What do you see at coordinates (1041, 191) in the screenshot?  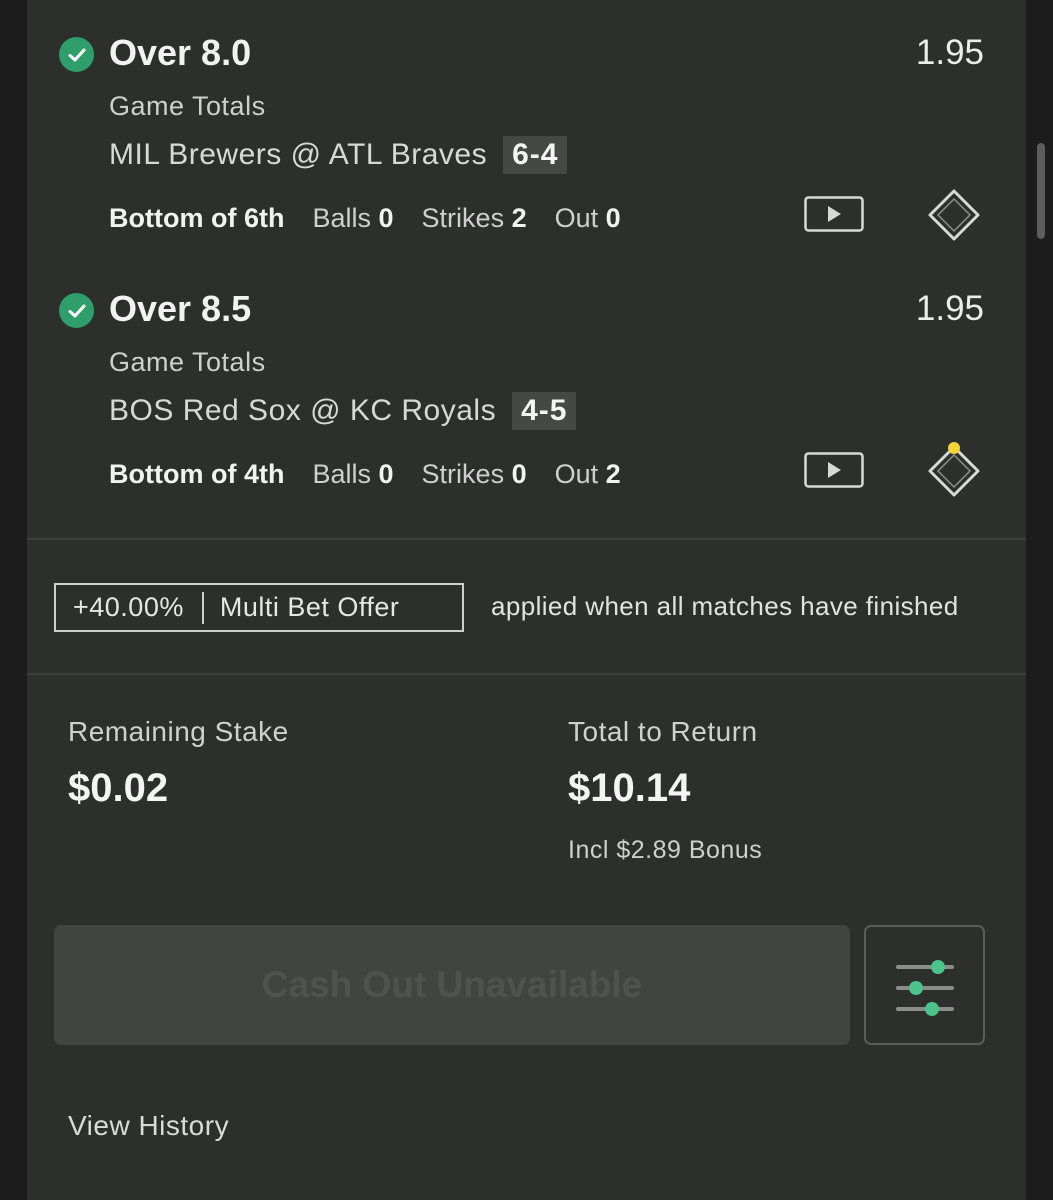 I see `scrollbar` at bounding box center [1041, 191].